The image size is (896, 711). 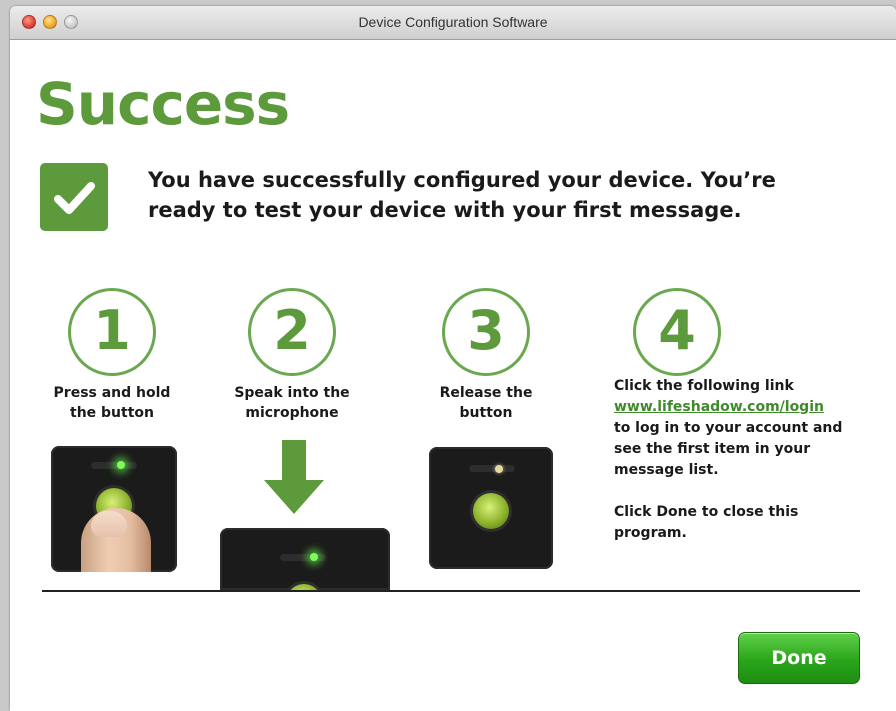 What do you see at coordinates (292, 413) in the screenshot?
I see `step-2-label-line2: microphone` at bounding box center [292, 413].